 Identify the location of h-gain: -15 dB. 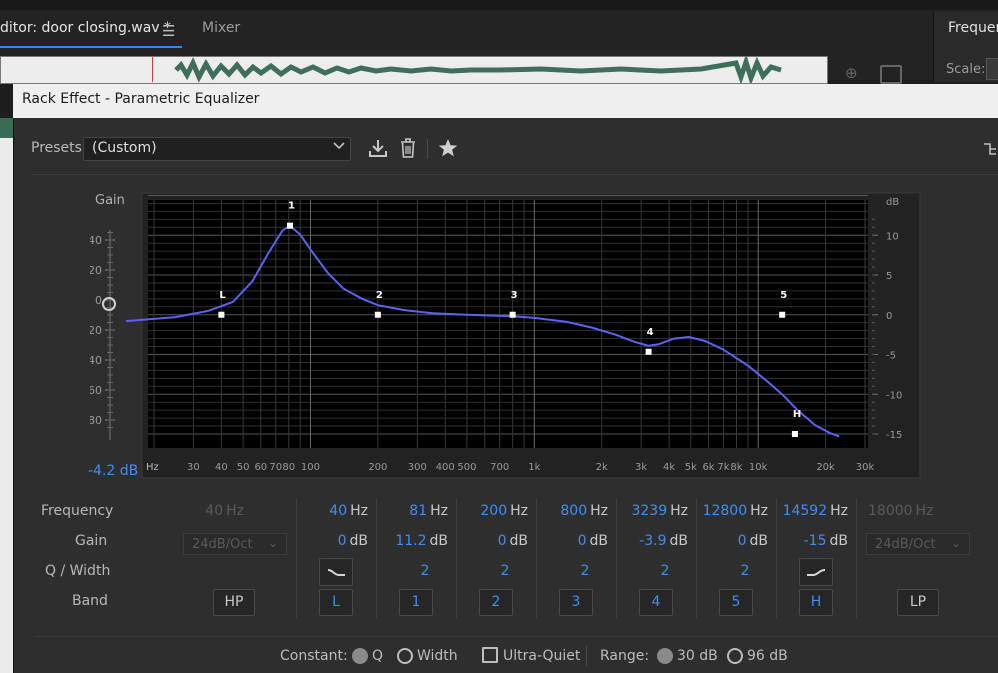
(814, 541).